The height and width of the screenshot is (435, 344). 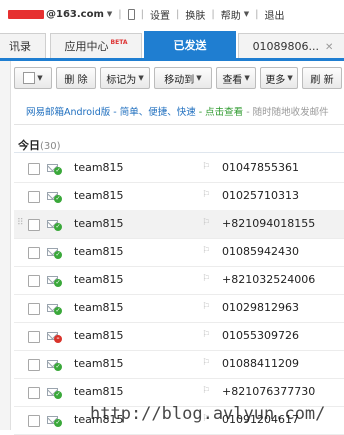 What do you see at coordinates (179, 280) in the screenshot?
I see `message-row: ✓ team815 ⚐ +821032524006` at bounding box center [179, 280].